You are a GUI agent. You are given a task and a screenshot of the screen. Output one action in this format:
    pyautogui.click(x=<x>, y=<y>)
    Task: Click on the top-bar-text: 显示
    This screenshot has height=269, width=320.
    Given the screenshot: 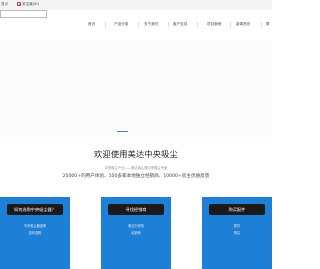 What is the action you would take?
    pyautogui.click(x=5, y=4)
    